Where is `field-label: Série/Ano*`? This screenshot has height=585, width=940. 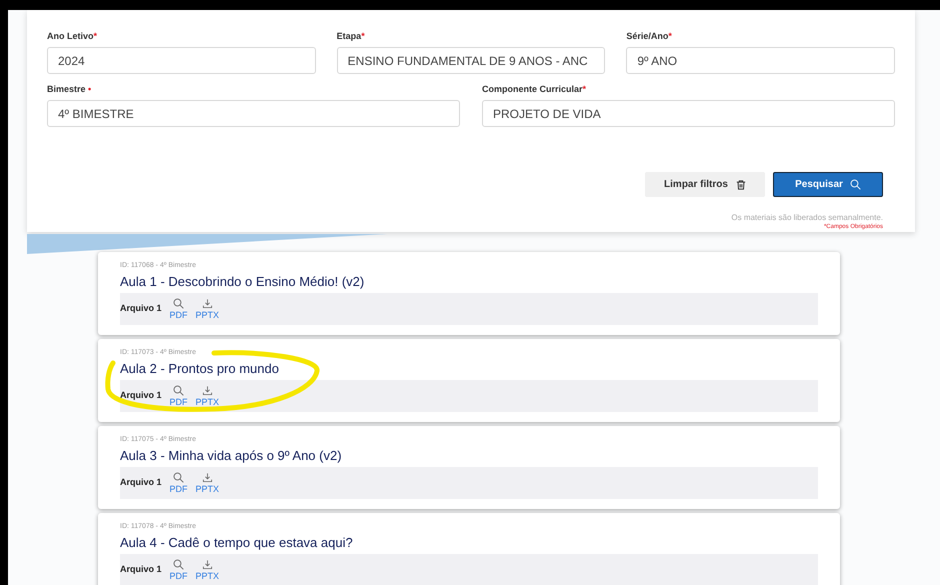
field-label: Série/Ano* is located at coordinates (649, 36).